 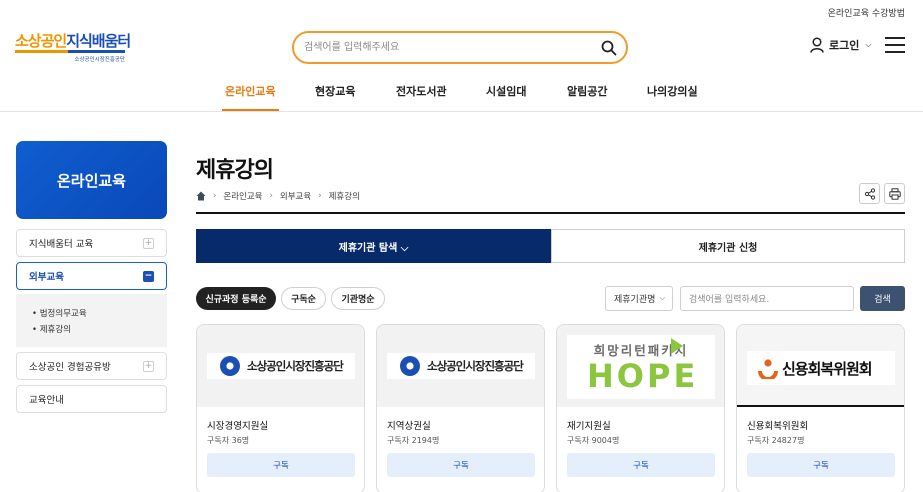 I want to click on hope-logo: 희망리턴패키지 HOPE, so click(x=641, y=367).